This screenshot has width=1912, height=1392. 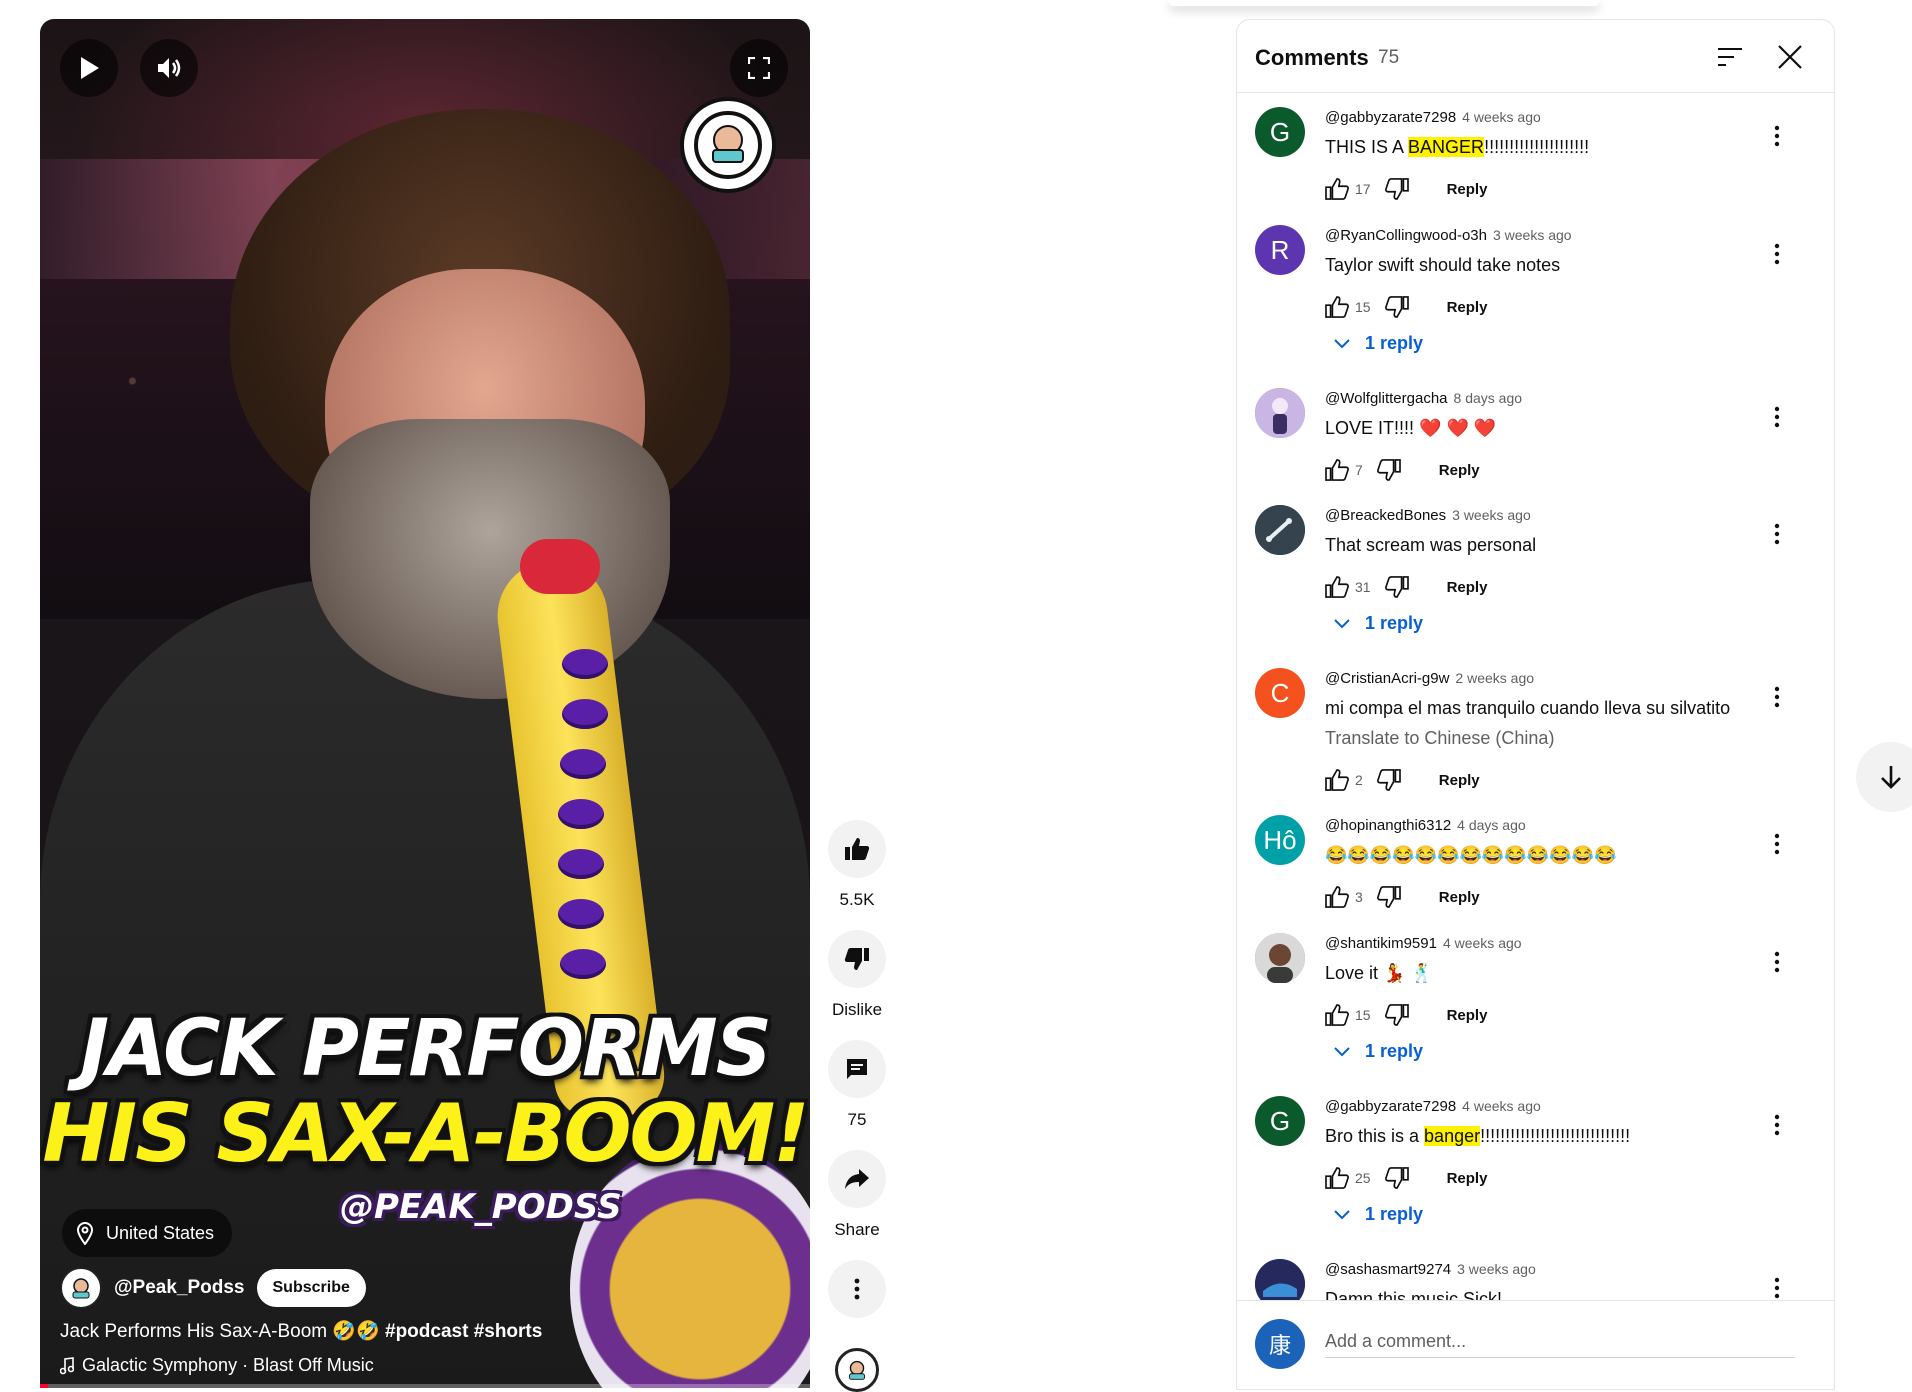 I want to click on music-label: Galactic Symphony · Blast Off Music, so click(x=228, y=1365).